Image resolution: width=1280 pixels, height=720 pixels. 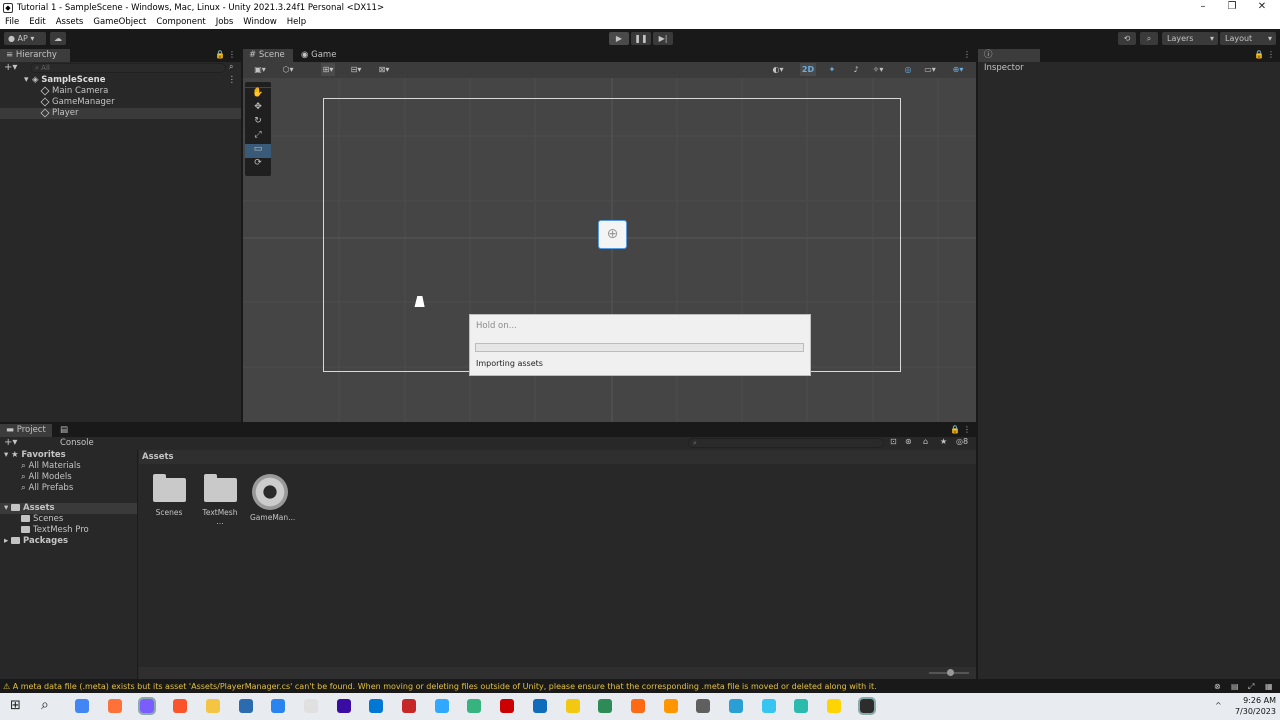 I want to click on move-tool-icon: ✥, so click(x=258, y=109).